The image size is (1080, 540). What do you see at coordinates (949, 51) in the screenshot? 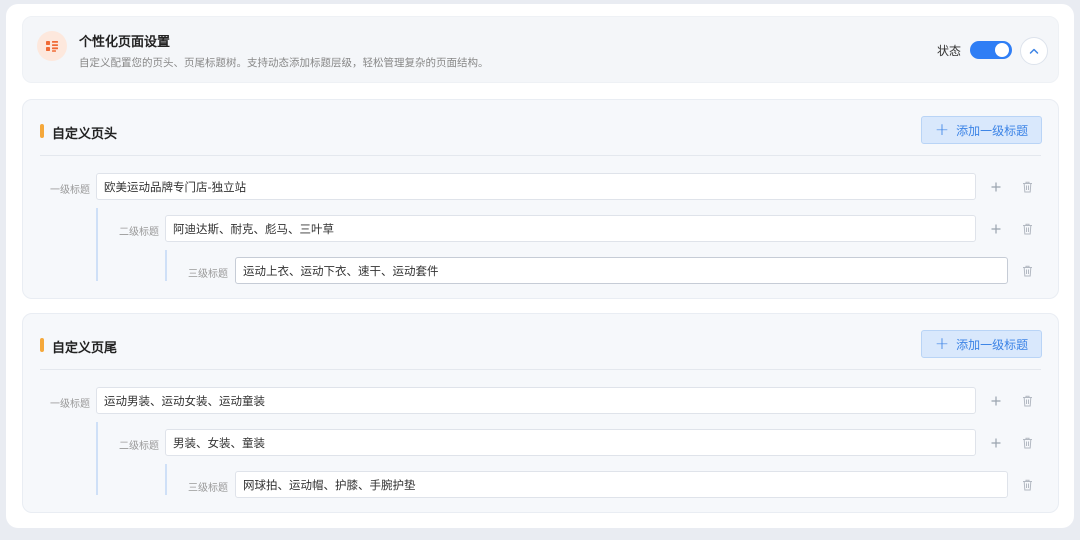
I see `status-label: 状态` at bounding box center [949, 51].